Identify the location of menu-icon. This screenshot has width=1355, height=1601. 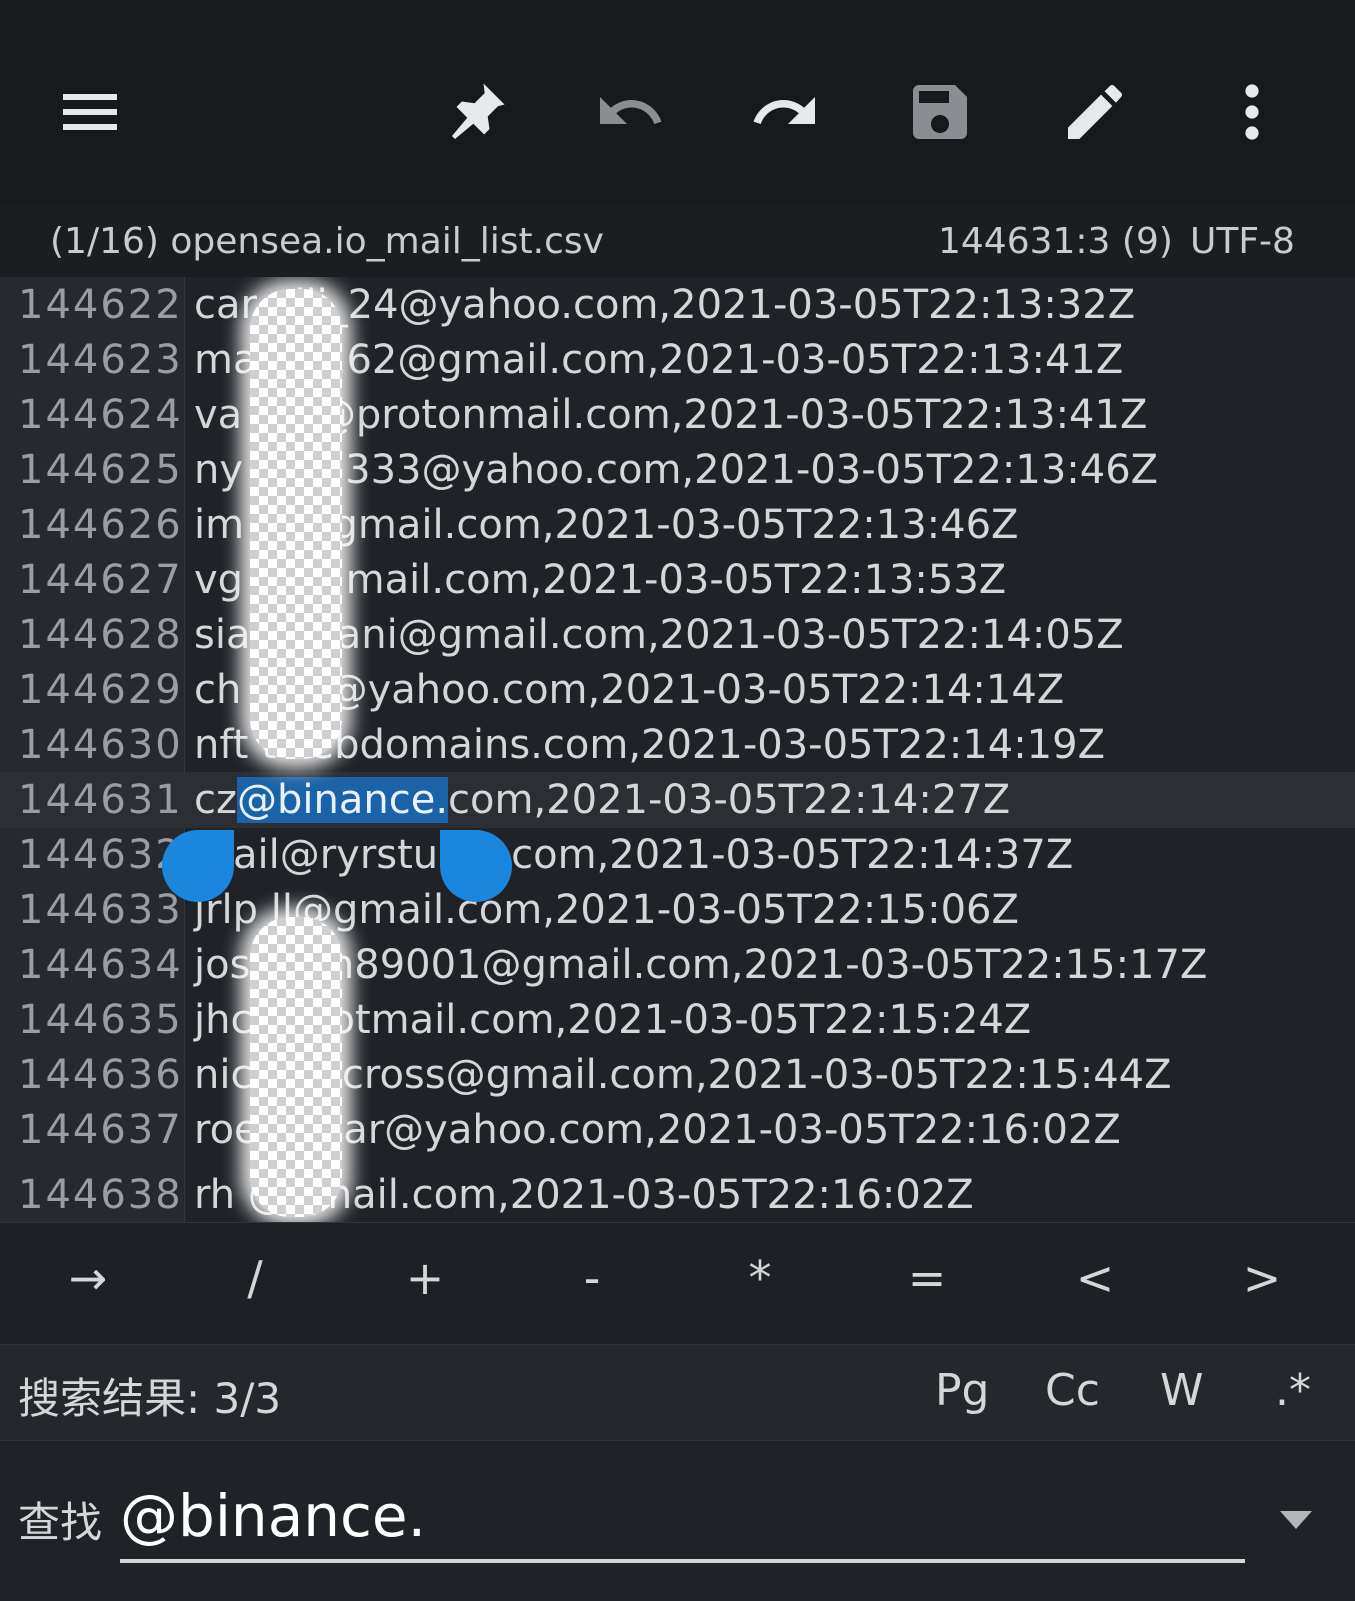
(90, 112).